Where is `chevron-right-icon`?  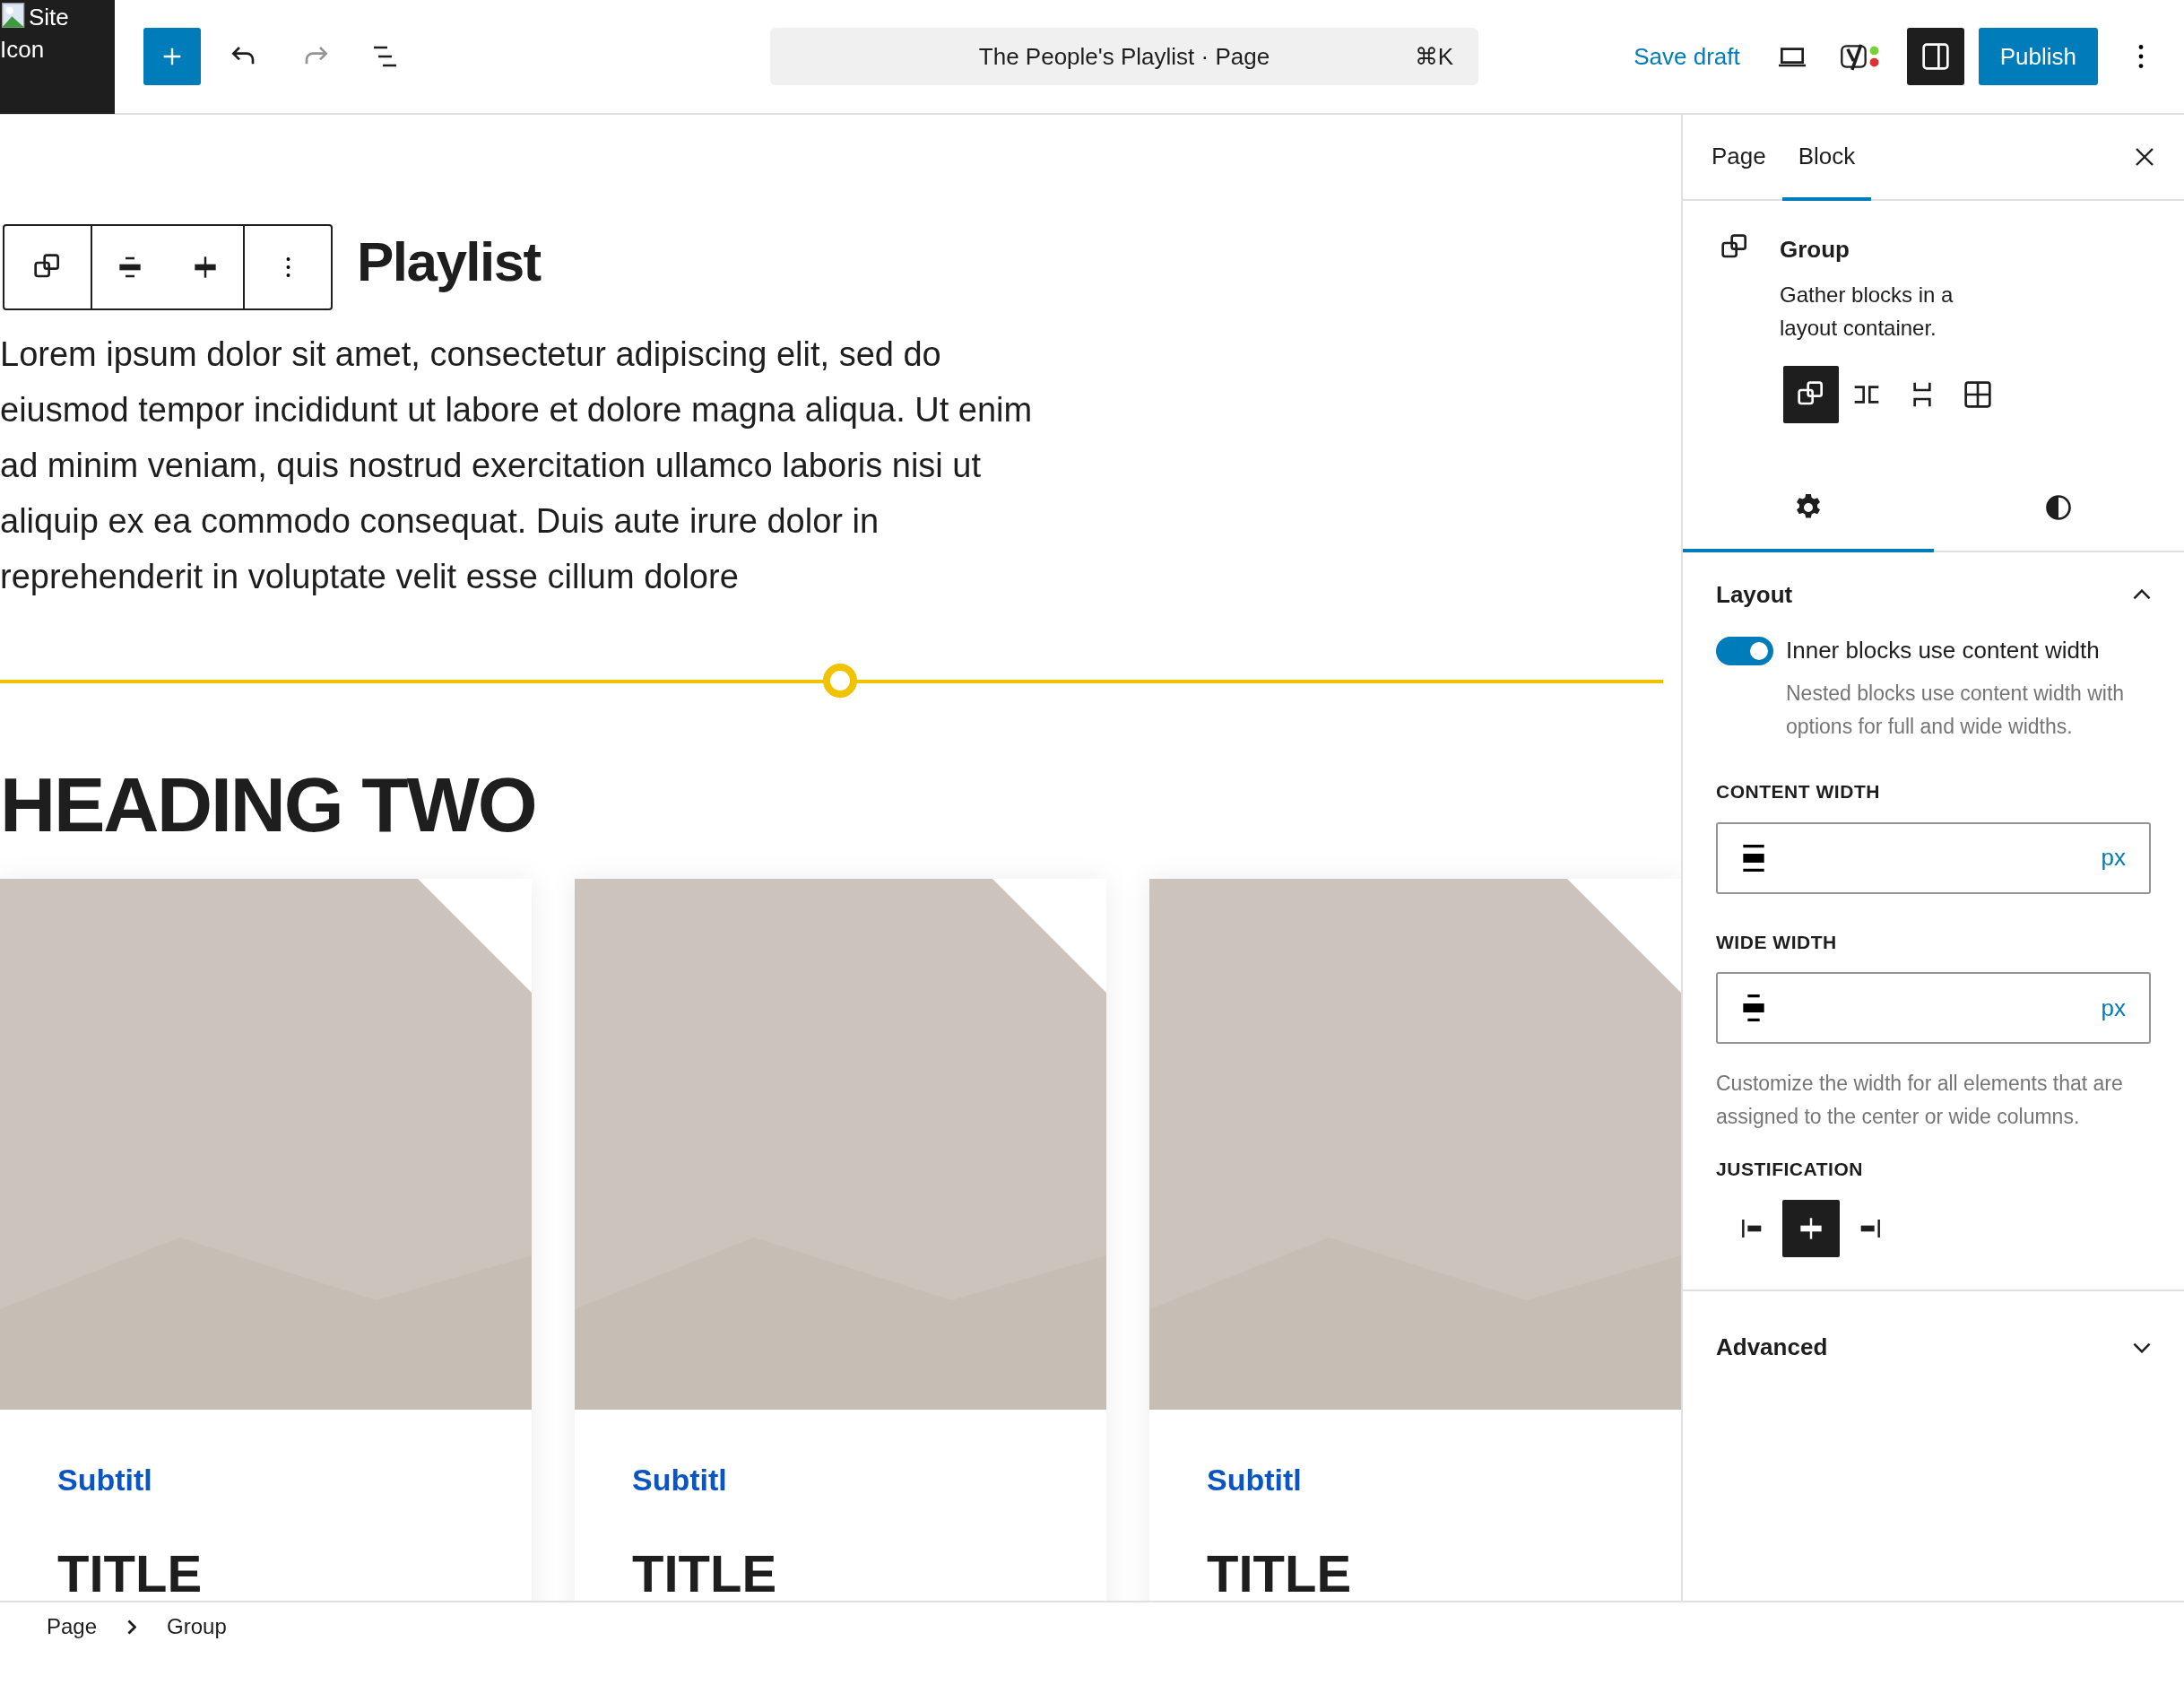
chevron-right-icon is located at coordinates (132, 1627).